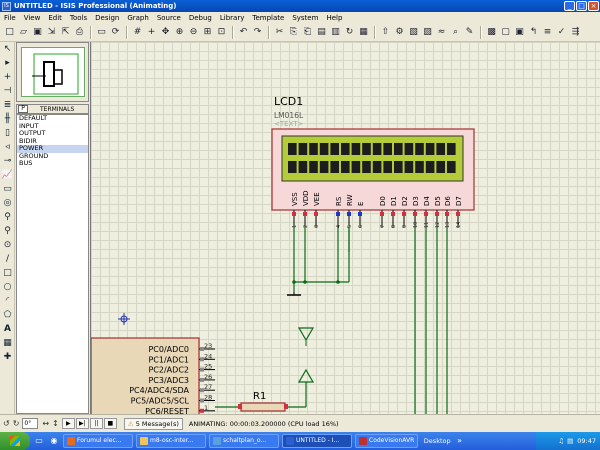 The width and height of the screenshot is (600, 450). Describe the element at coordinates (437, 441) in the screenshot. I see `desktop-toolbar: Desktop` at that location.